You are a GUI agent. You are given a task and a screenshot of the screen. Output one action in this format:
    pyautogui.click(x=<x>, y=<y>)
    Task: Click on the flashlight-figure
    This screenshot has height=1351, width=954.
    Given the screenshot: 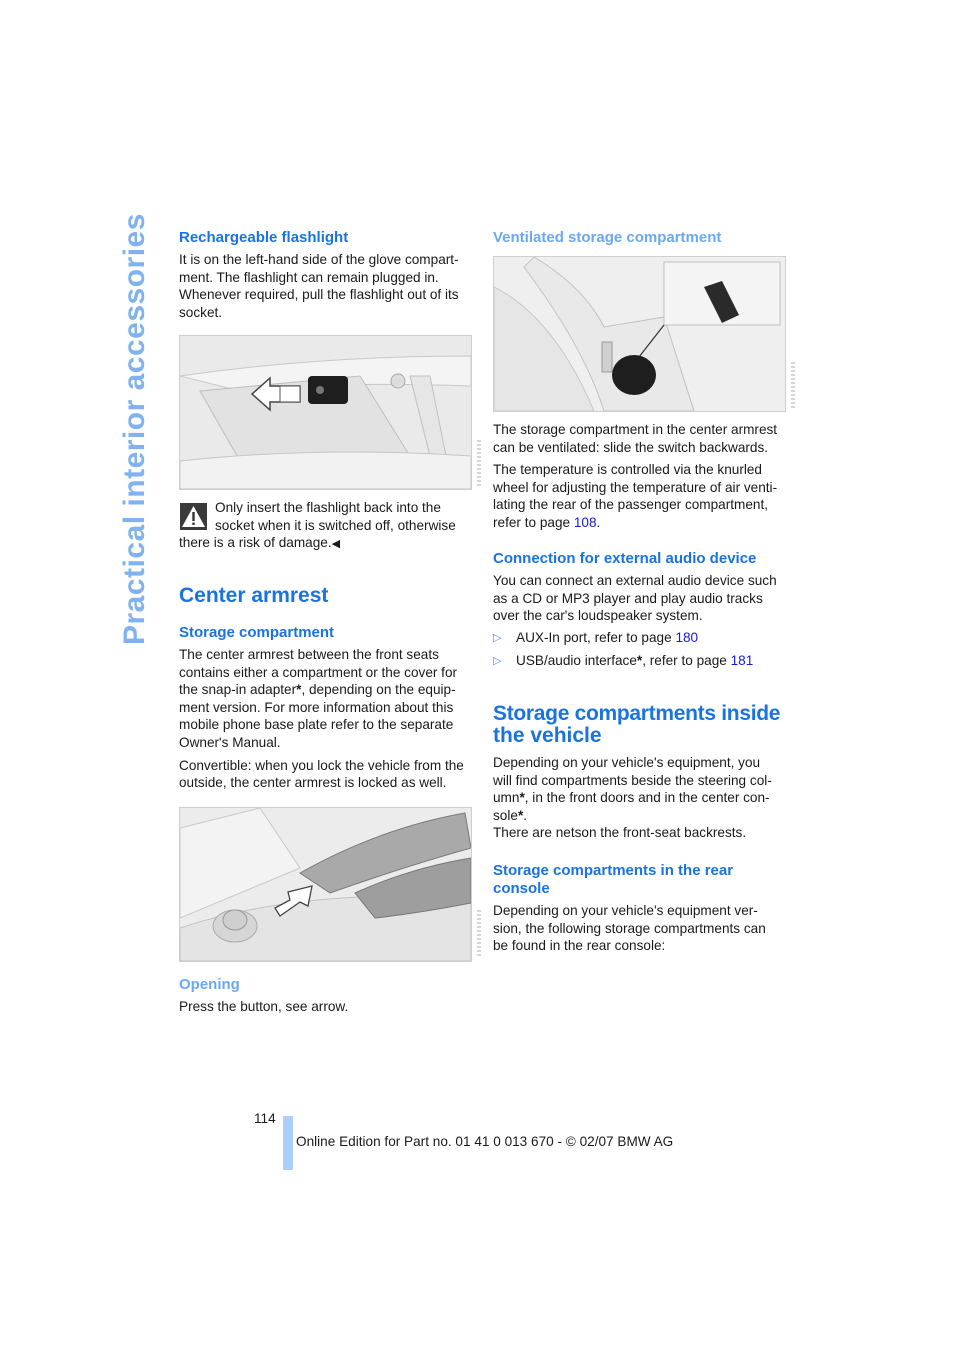 What is the action you would take?
    pyautogui.click(x=325, y=412)
    